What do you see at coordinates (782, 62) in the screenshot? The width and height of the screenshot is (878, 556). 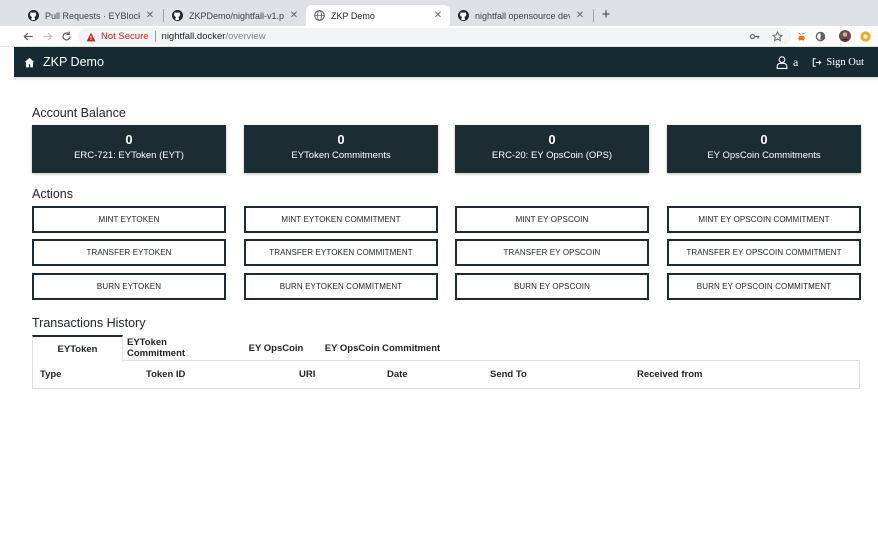 I see `user-icon` at bounding box center [782, 62].